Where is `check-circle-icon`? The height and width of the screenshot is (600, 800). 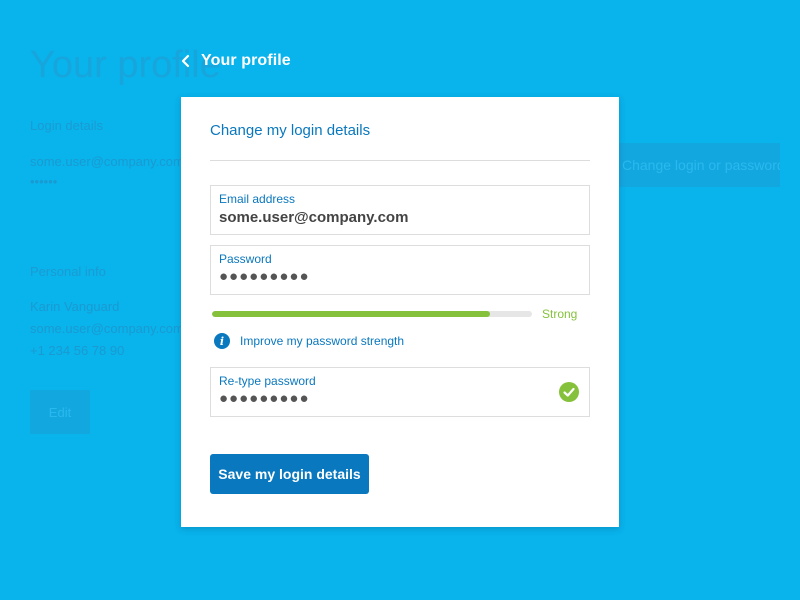
check-circle-icon is located at coordinates (569, 392).